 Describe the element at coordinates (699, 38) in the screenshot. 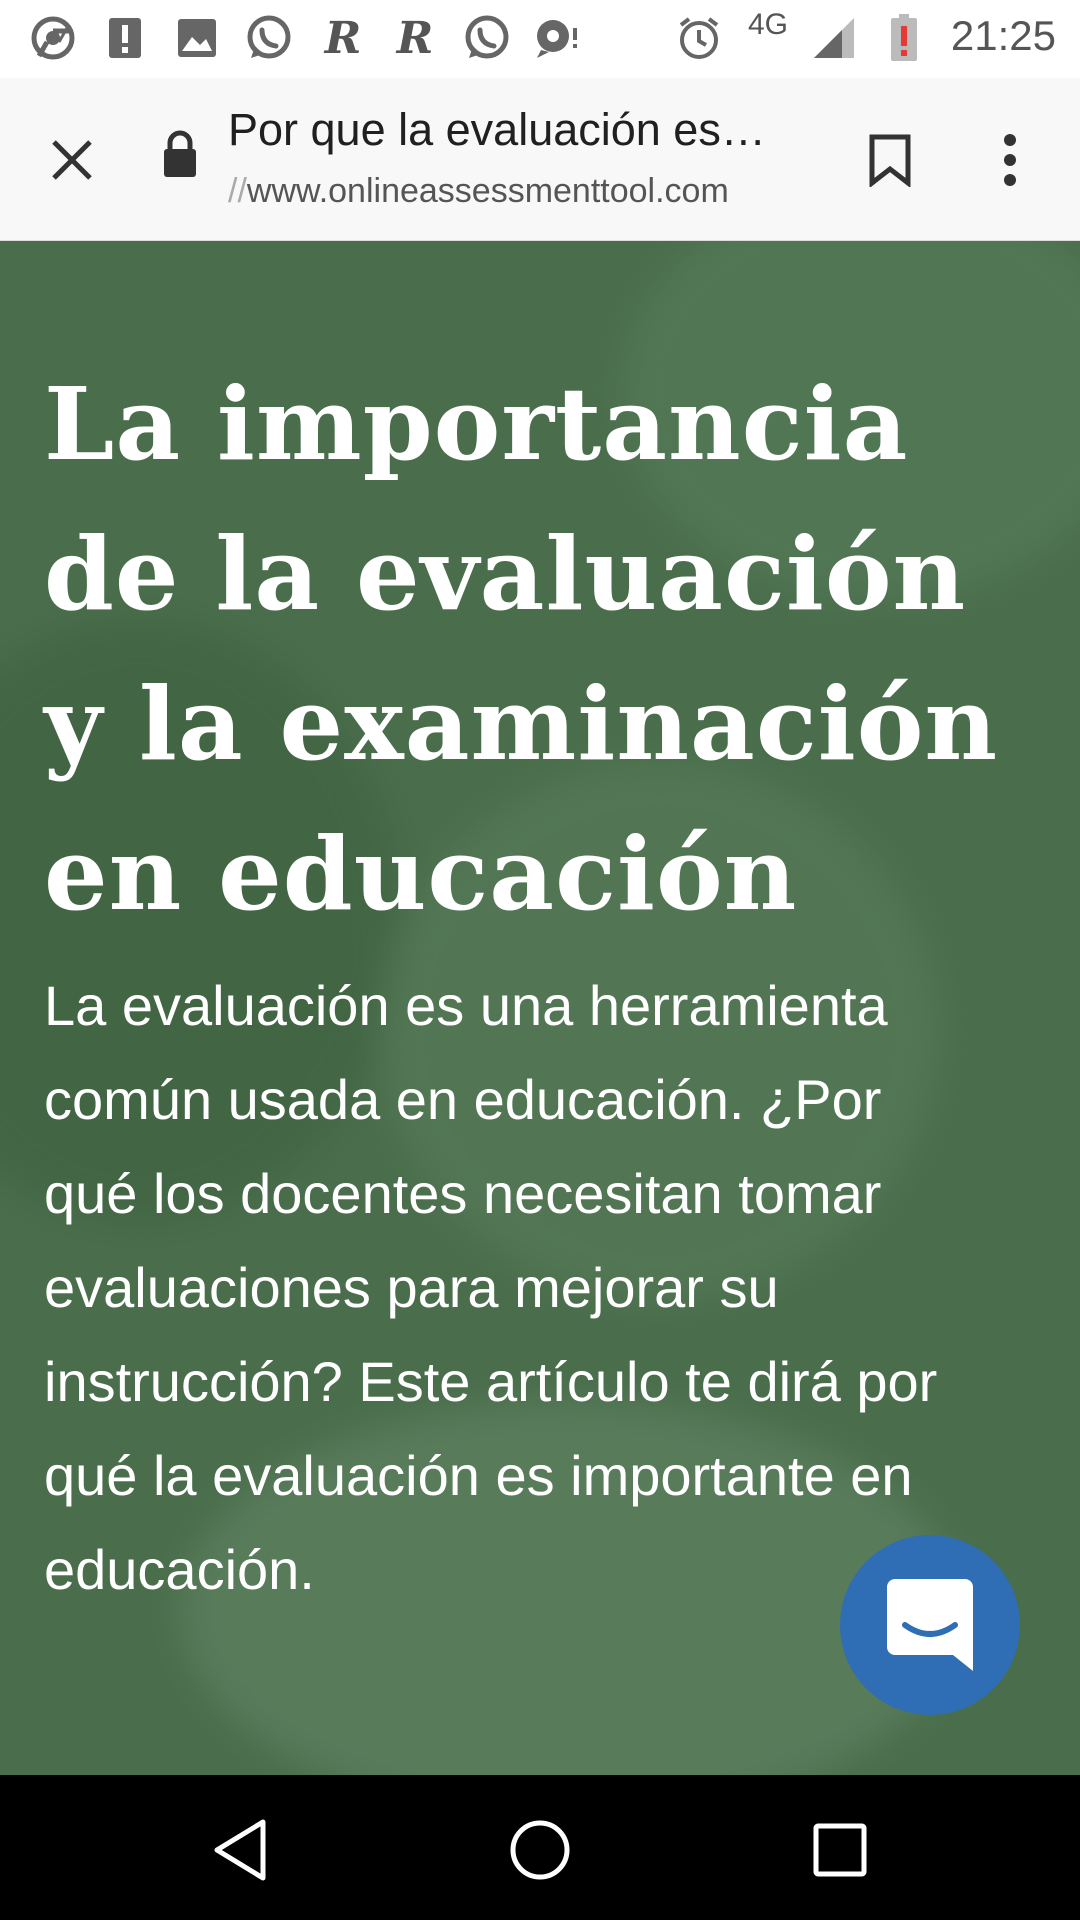

I see `alarm-icon` at that location.